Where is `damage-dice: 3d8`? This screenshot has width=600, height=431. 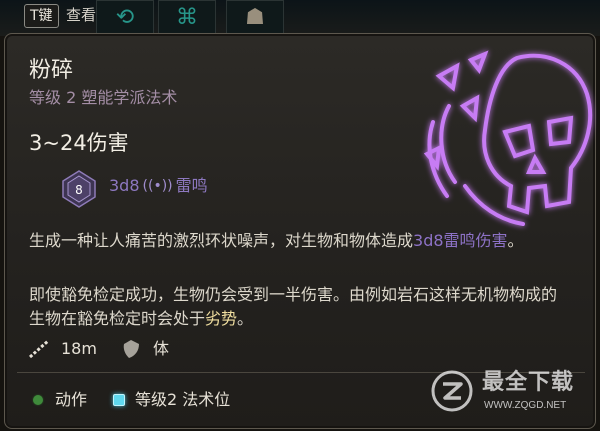
damage-dice: 3d8 is located at coordinates (124, 185).